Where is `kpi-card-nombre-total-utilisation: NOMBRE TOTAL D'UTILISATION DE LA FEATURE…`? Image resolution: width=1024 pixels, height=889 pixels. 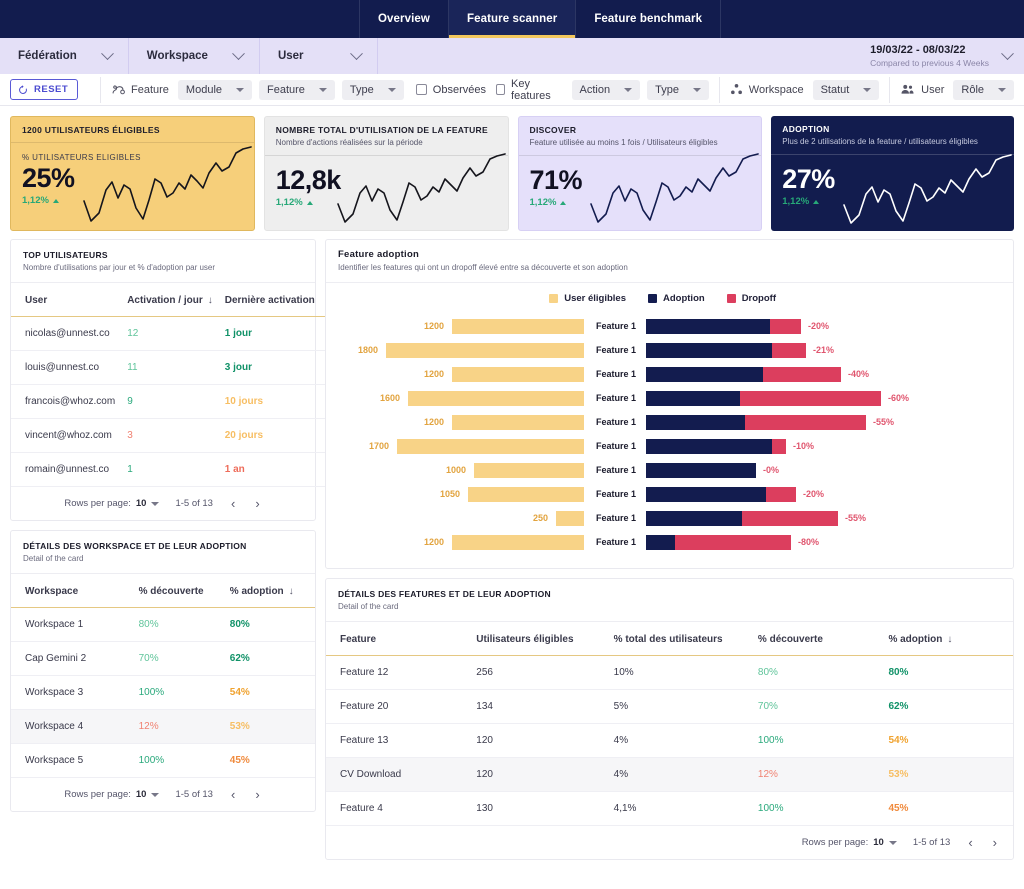
kpi-card-nombre-total-utilisation: NOMBRE TOTAL D'UTILISATION DE LA FEATURE… is located at coordinates (386, 173).